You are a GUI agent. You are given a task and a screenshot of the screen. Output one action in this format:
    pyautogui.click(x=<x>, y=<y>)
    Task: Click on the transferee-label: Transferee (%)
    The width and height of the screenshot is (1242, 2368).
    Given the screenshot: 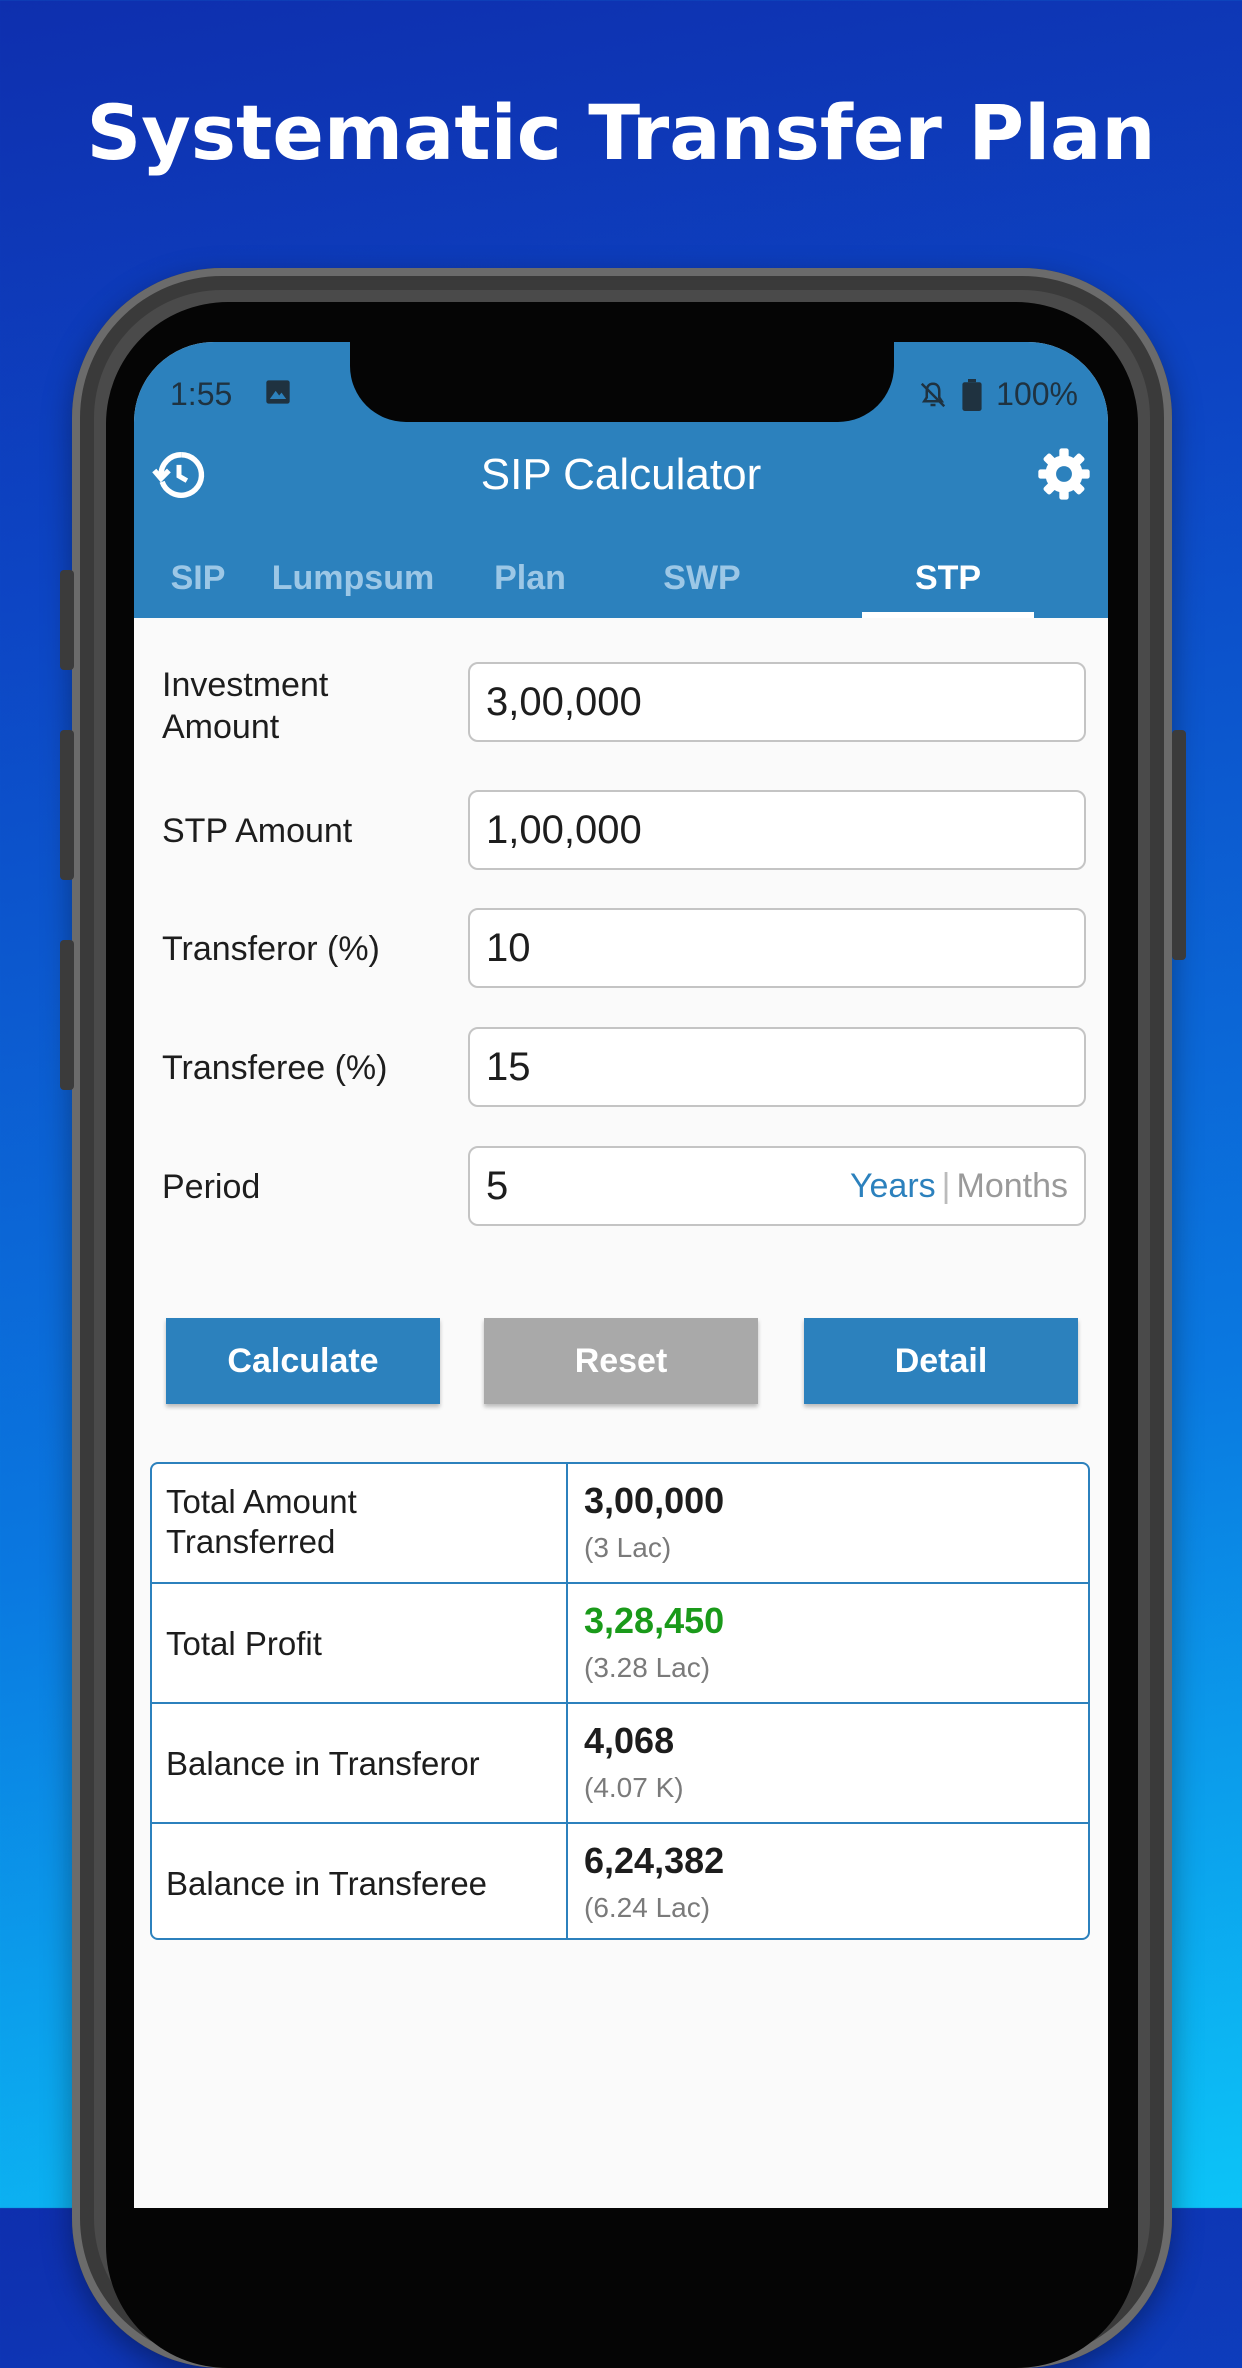 What is the action you would take?
    pyautogui.click(x=275, y=1068)
    